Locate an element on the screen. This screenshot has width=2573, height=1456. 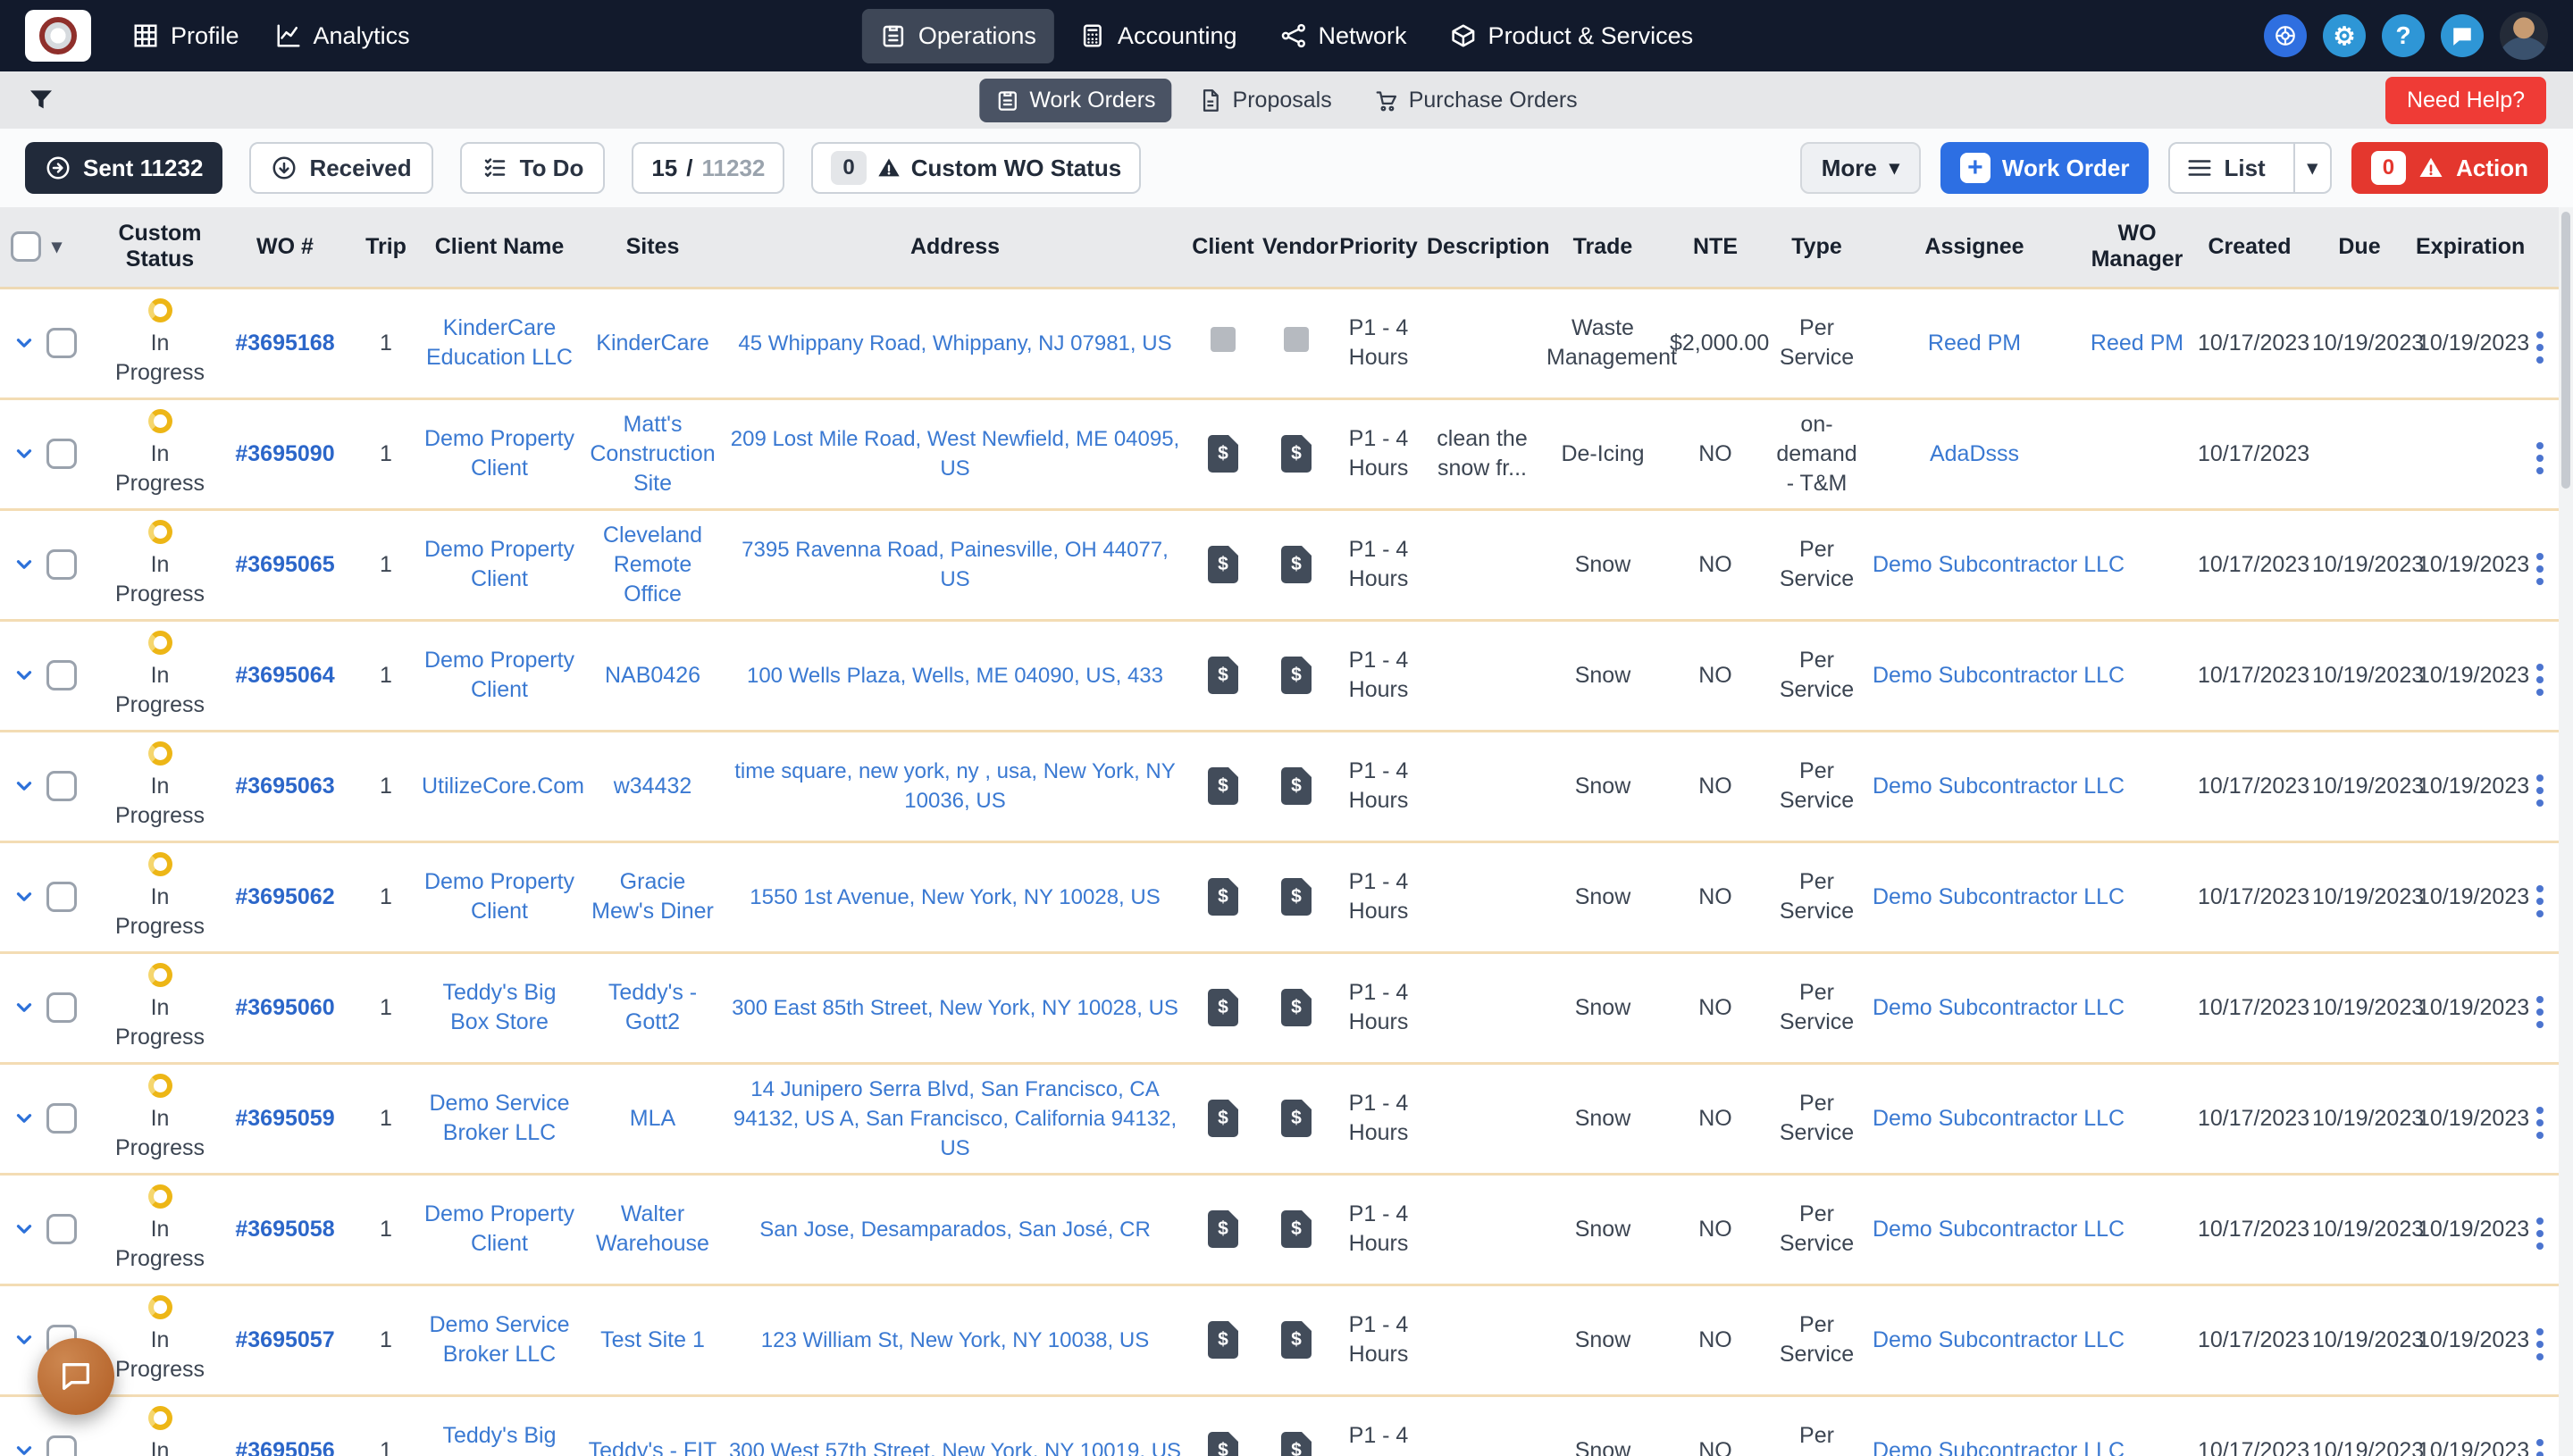
col-header-client: Client is located at coordinates (1223, 248).